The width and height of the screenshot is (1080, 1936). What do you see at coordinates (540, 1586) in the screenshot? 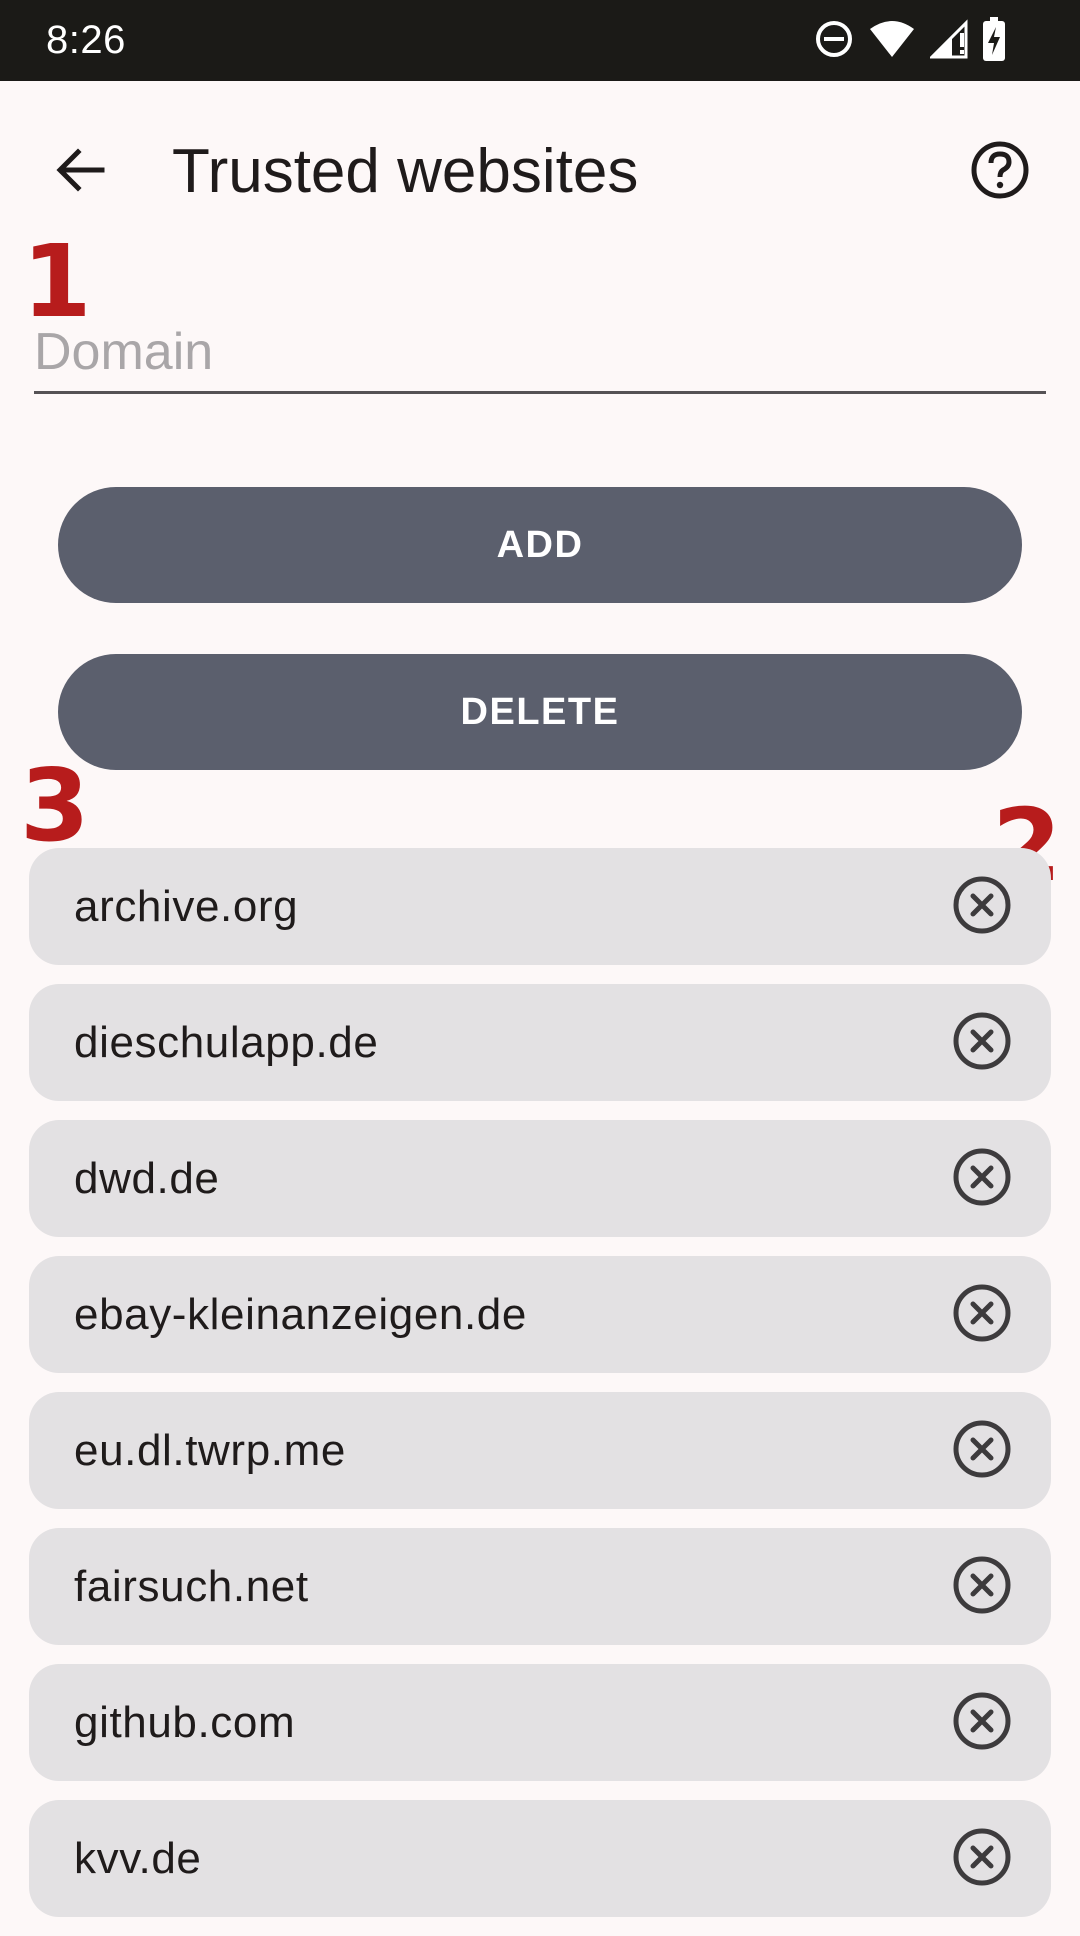
I see `site-list-item: fairsuch.net` at bounding box center [540, 1586].